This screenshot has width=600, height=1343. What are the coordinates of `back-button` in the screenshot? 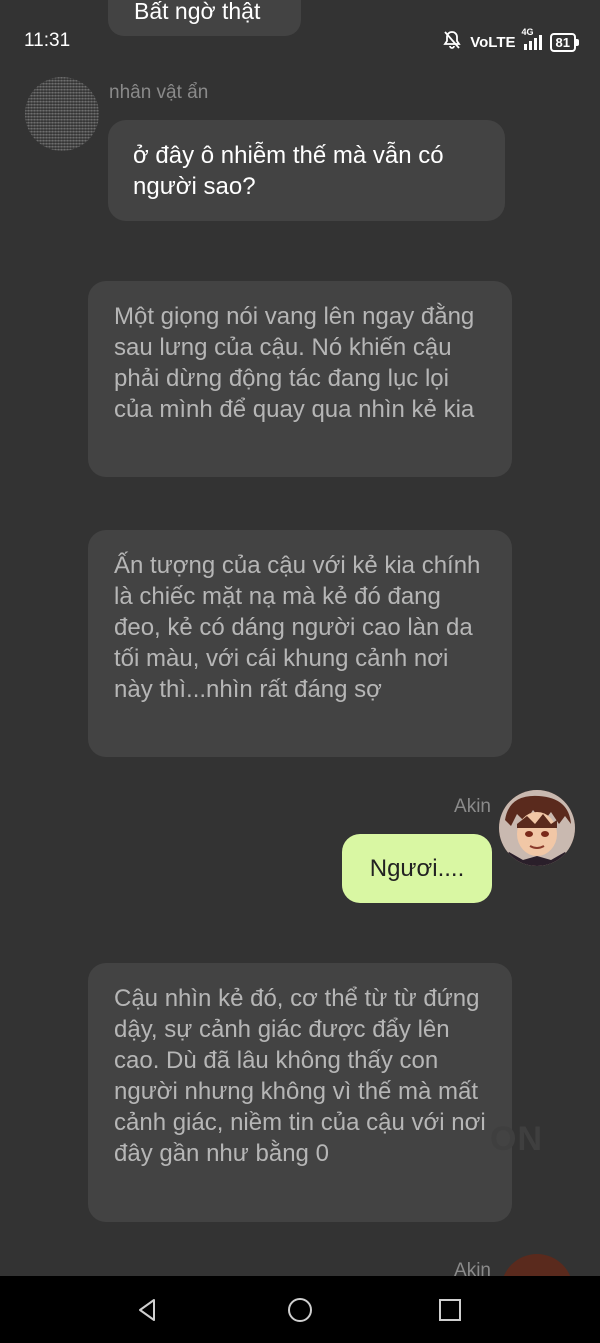 It's located at (148, 1310).